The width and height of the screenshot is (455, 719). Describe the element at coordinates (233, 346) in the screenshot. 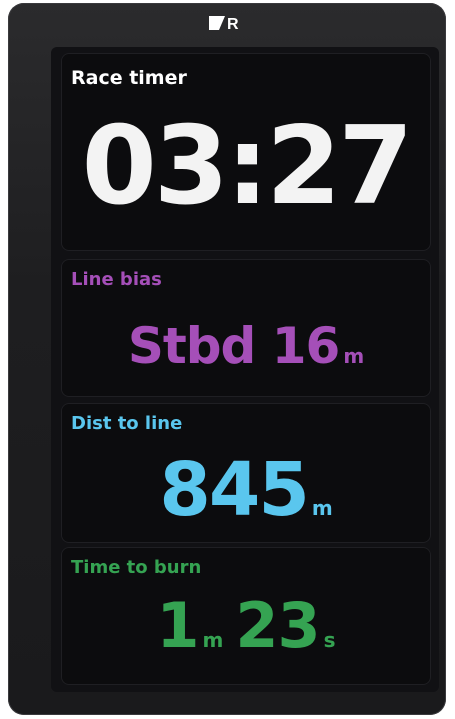

I see `line-bias-value: Stbd 16` at that location.